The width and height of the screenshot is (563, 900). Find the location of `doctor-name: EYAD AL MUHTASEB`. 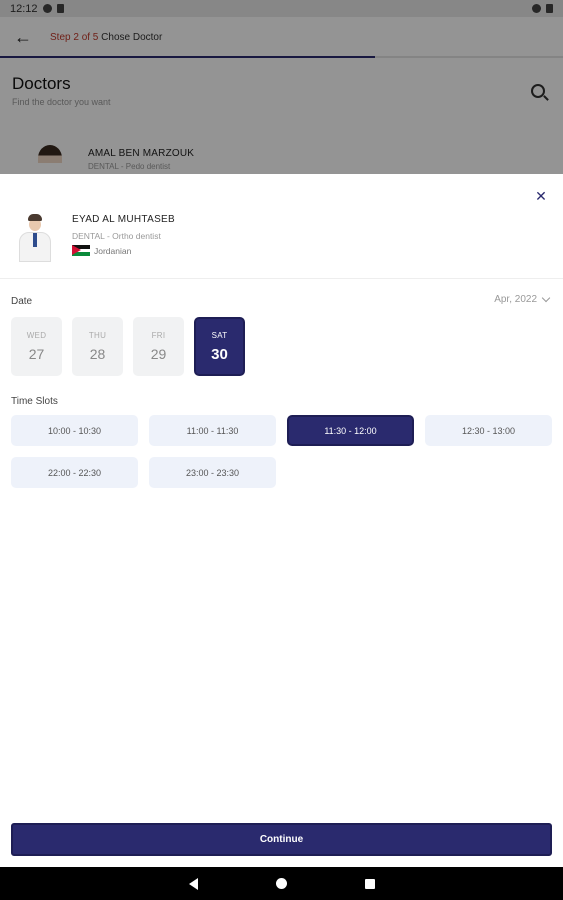

doctor-name: EYAD AL MUHTASEB is located at coordinates (123, 219).